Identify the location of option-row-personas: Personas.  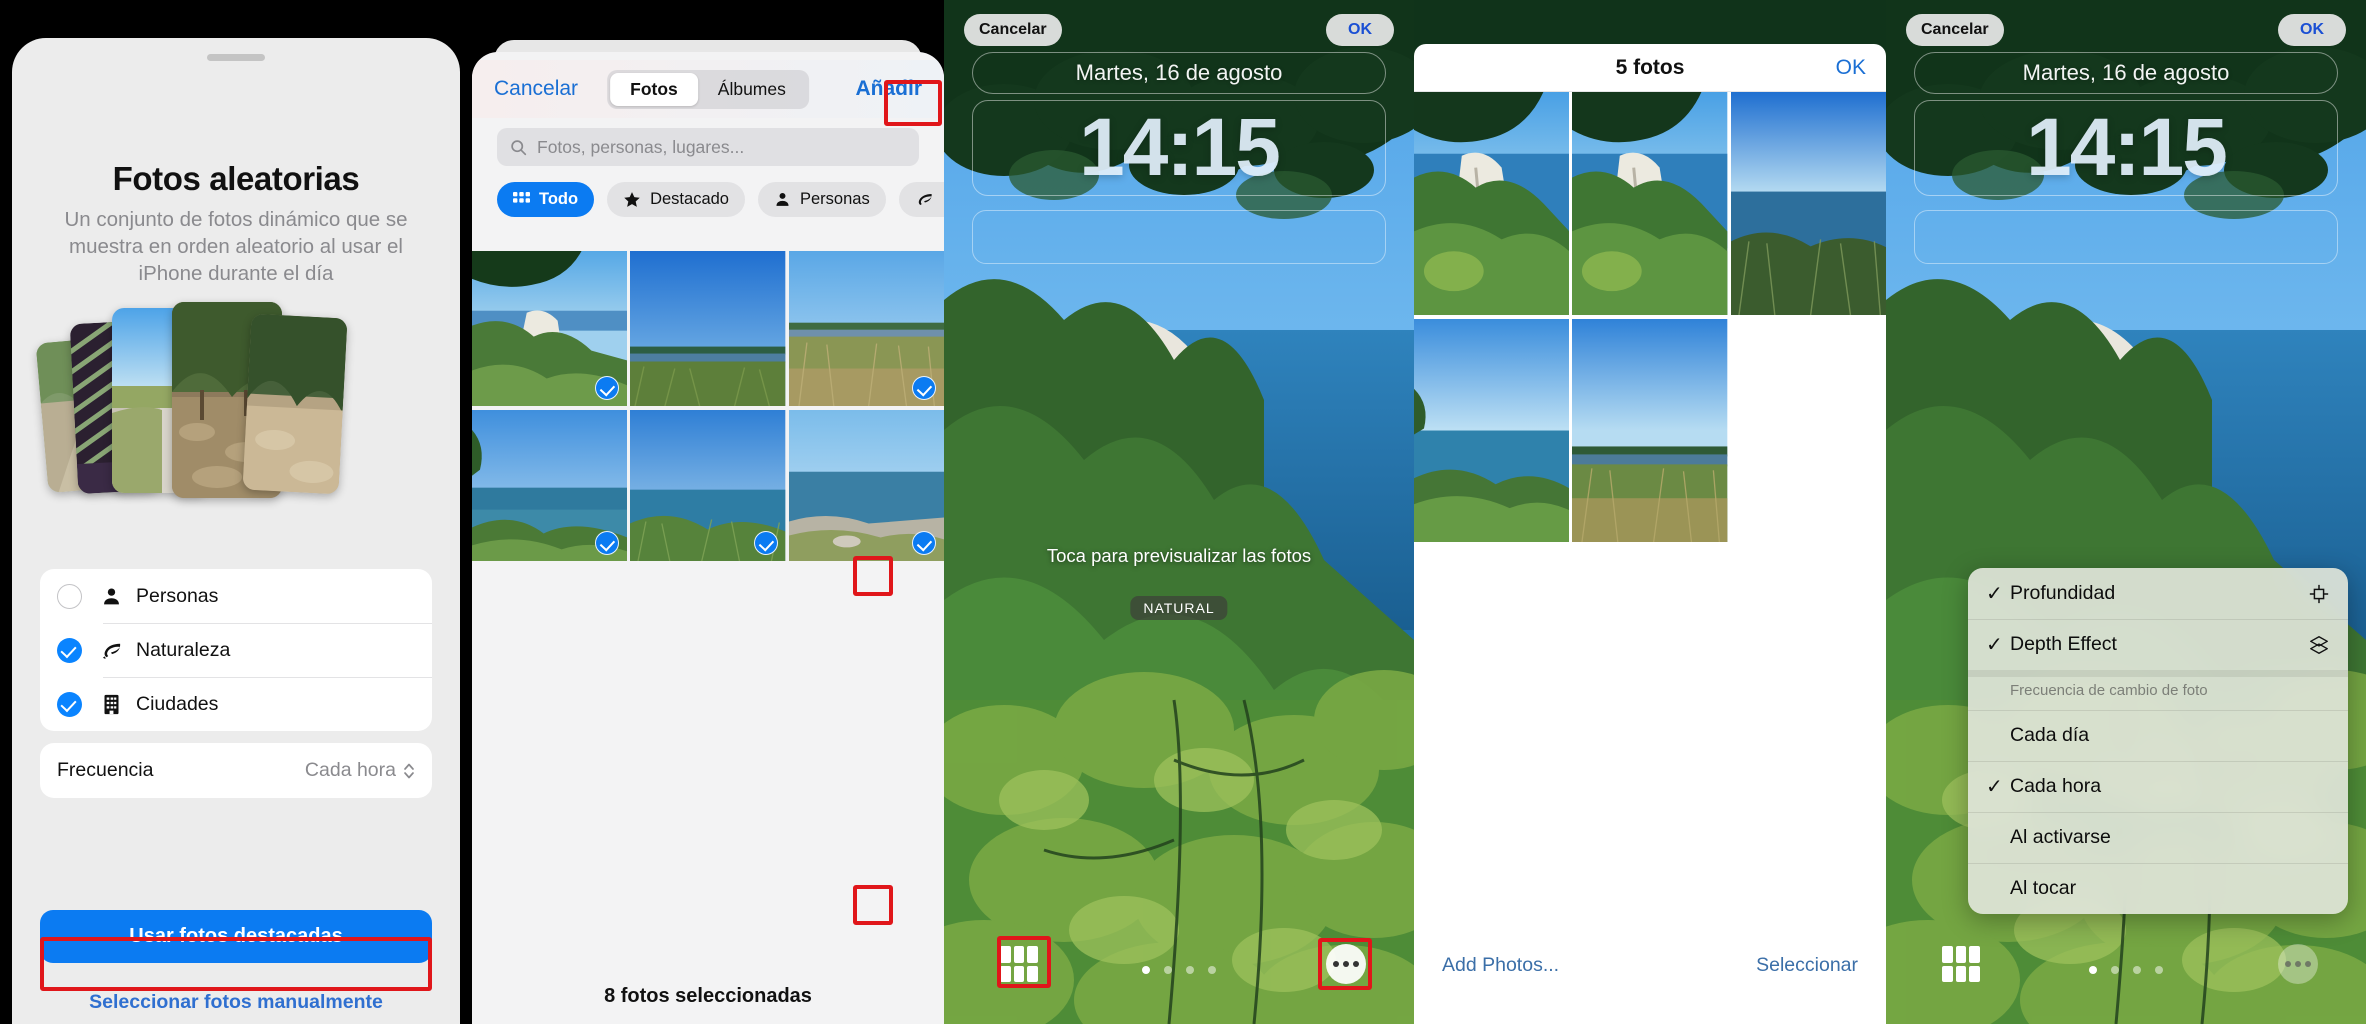
(236, 596).